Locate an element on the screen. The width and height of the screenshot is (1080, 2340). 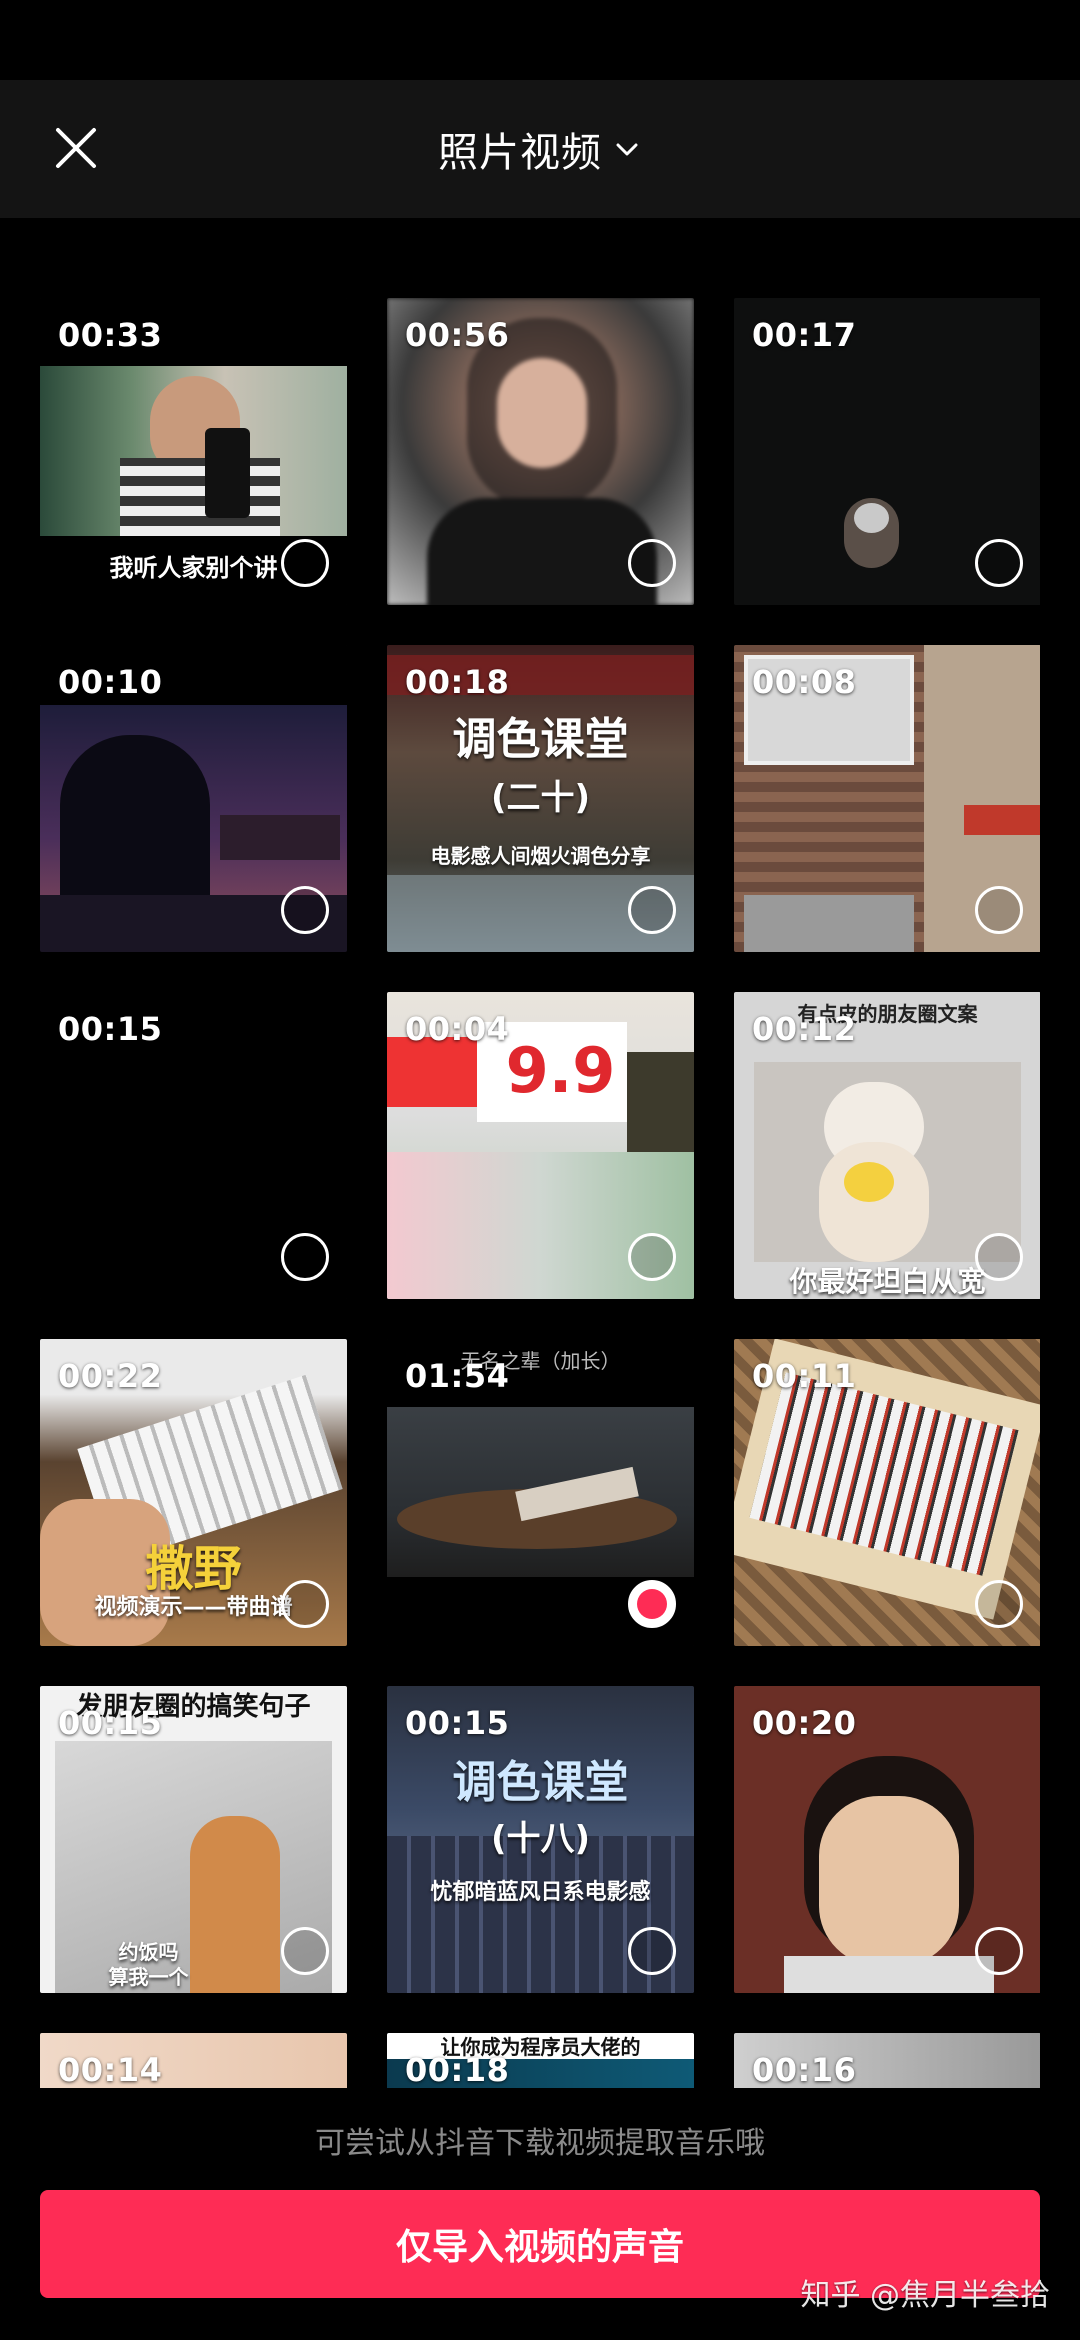
video-tile: 00:56 is located at coordinates (540, 451).